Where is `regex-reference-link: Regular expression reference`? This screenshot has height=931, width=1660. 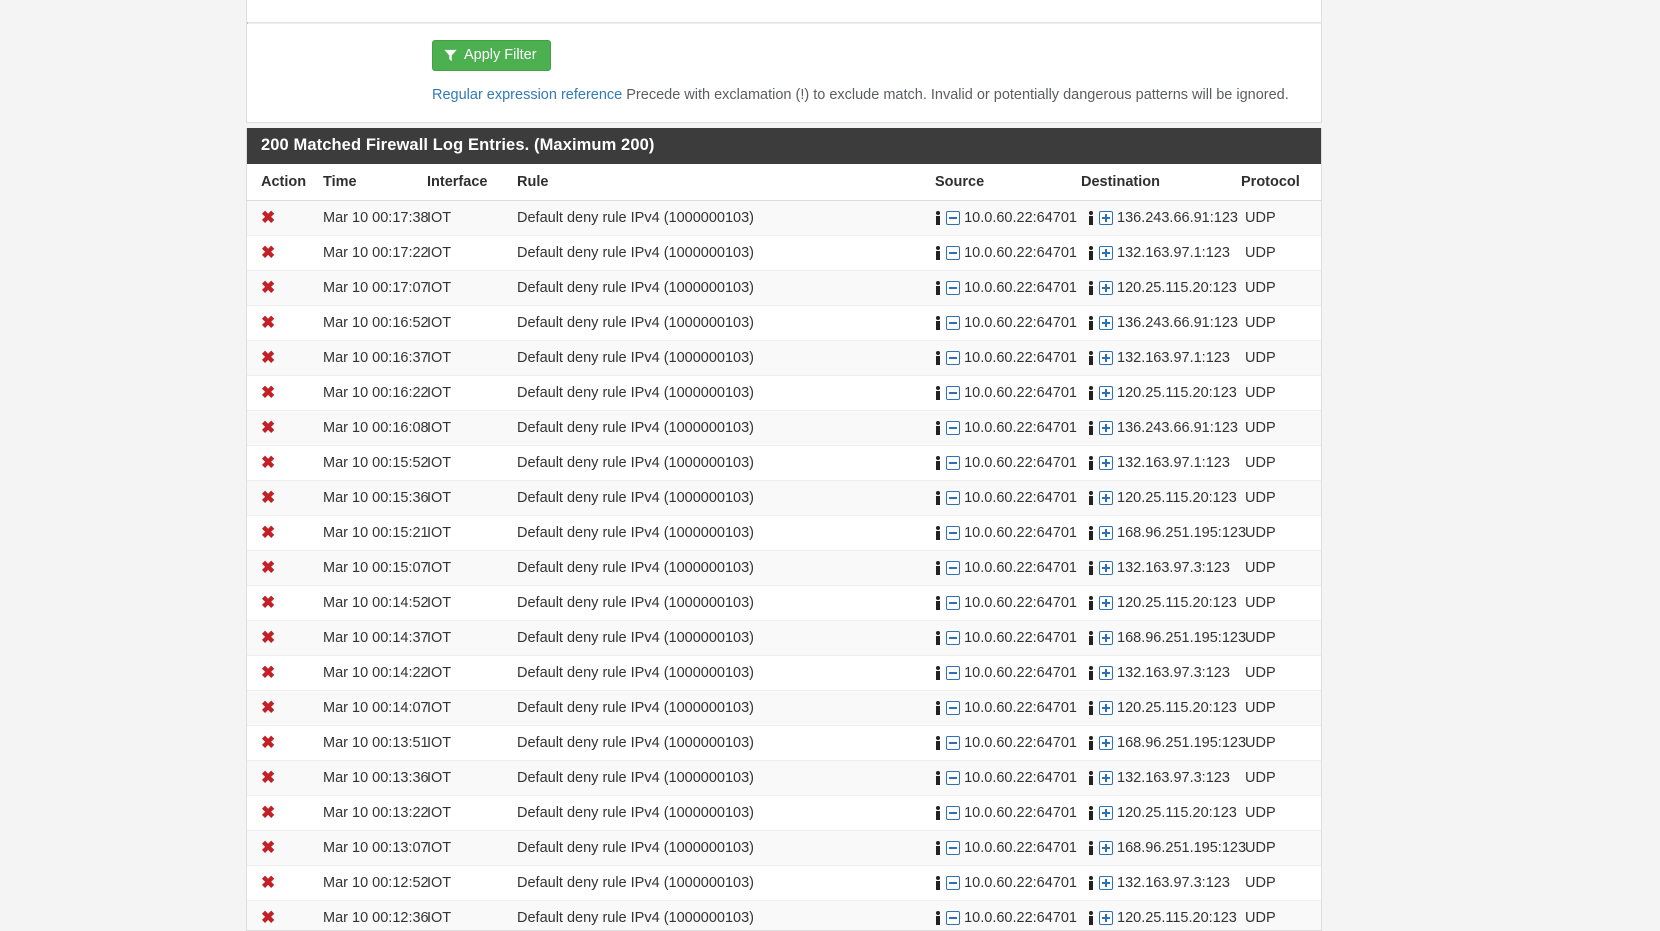 regex-reference-link: Regular expression reference is located at coordinates (527, 95).